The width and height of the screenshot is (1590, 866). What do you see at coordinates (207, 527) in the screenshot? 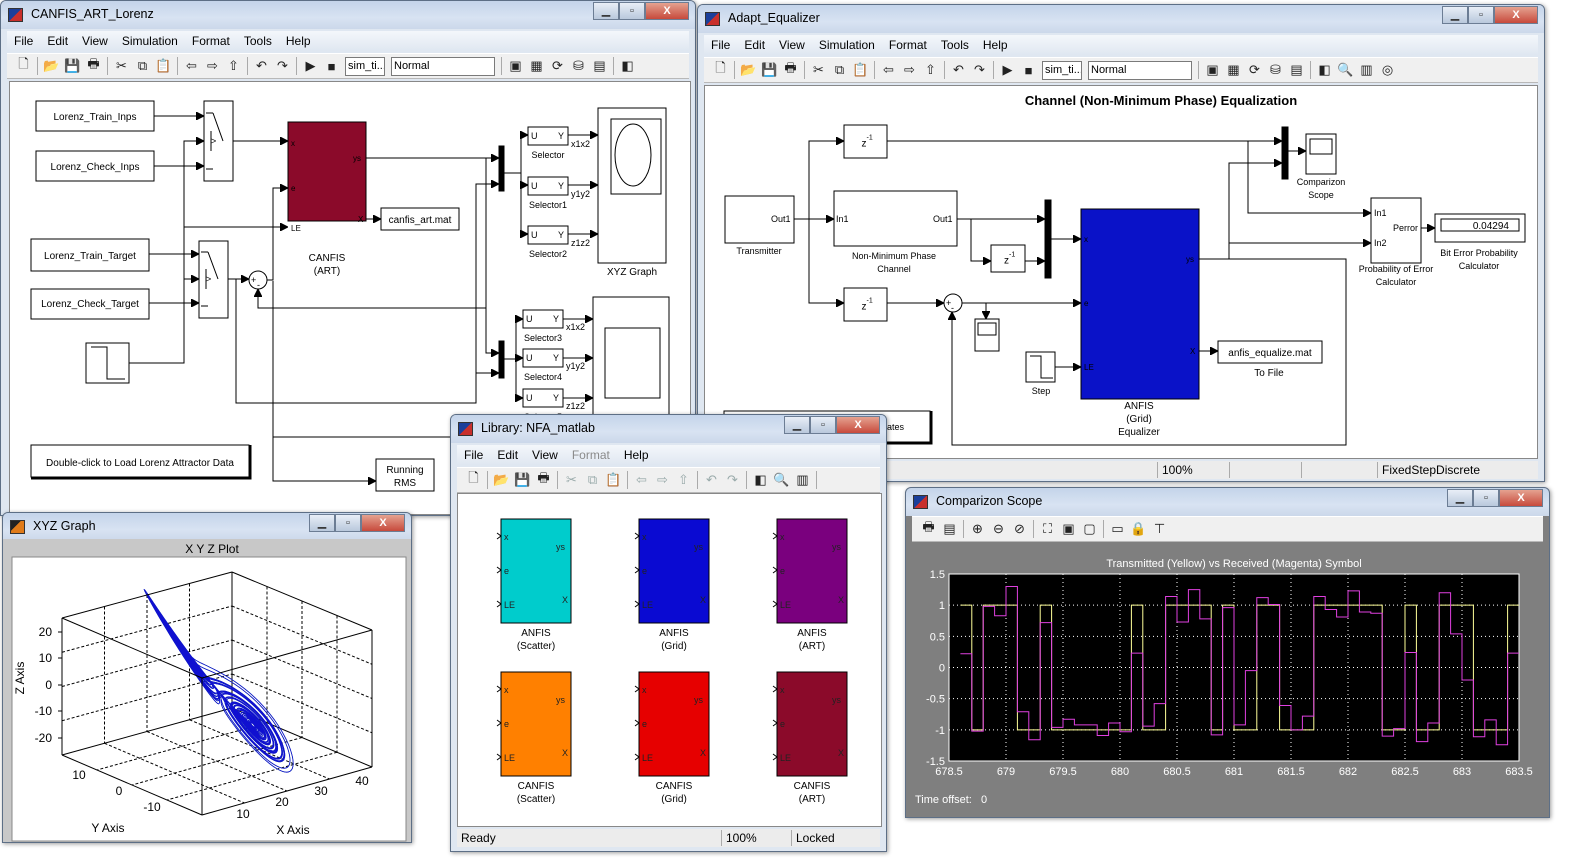
I see `title-bar: XYZ Graph ▁ ▫ X` at bounding box center [207, 527].